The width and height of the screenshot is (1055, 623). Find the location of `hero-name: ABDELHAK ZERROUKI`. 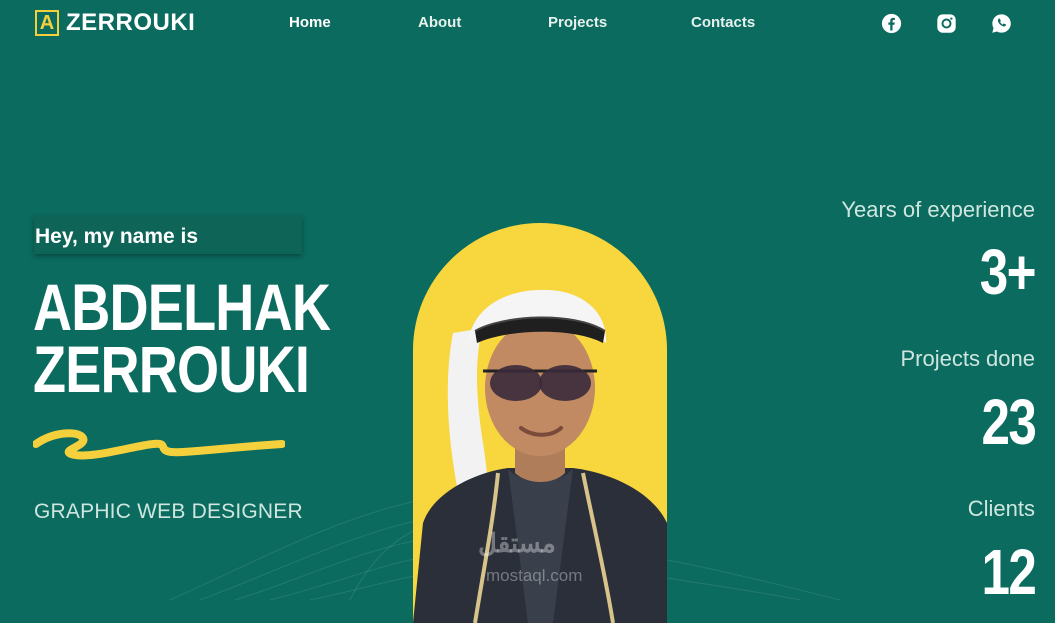

hero-name: ABDELHAK ZERROUKI is located at coordinates (182, 338).